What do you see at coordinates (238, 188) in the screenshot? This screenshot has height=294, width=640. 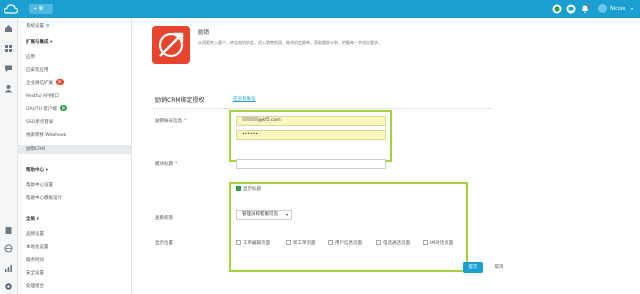 I see `checkbox-checked-icon` at bounding box center [238, 188].